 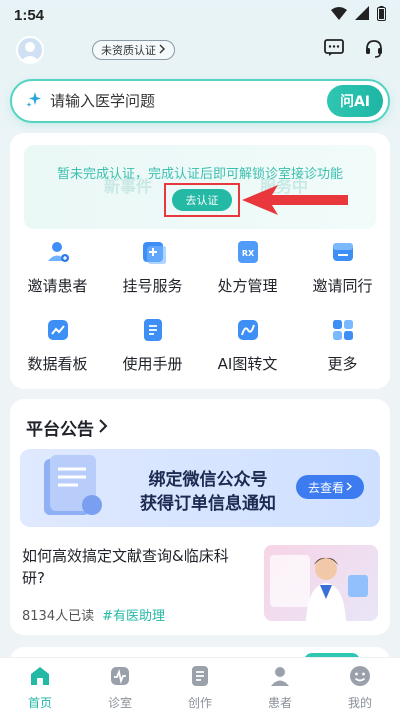 I want to click on quick-action-invite-patient: 邀请患者, so click(x=57, y=269).